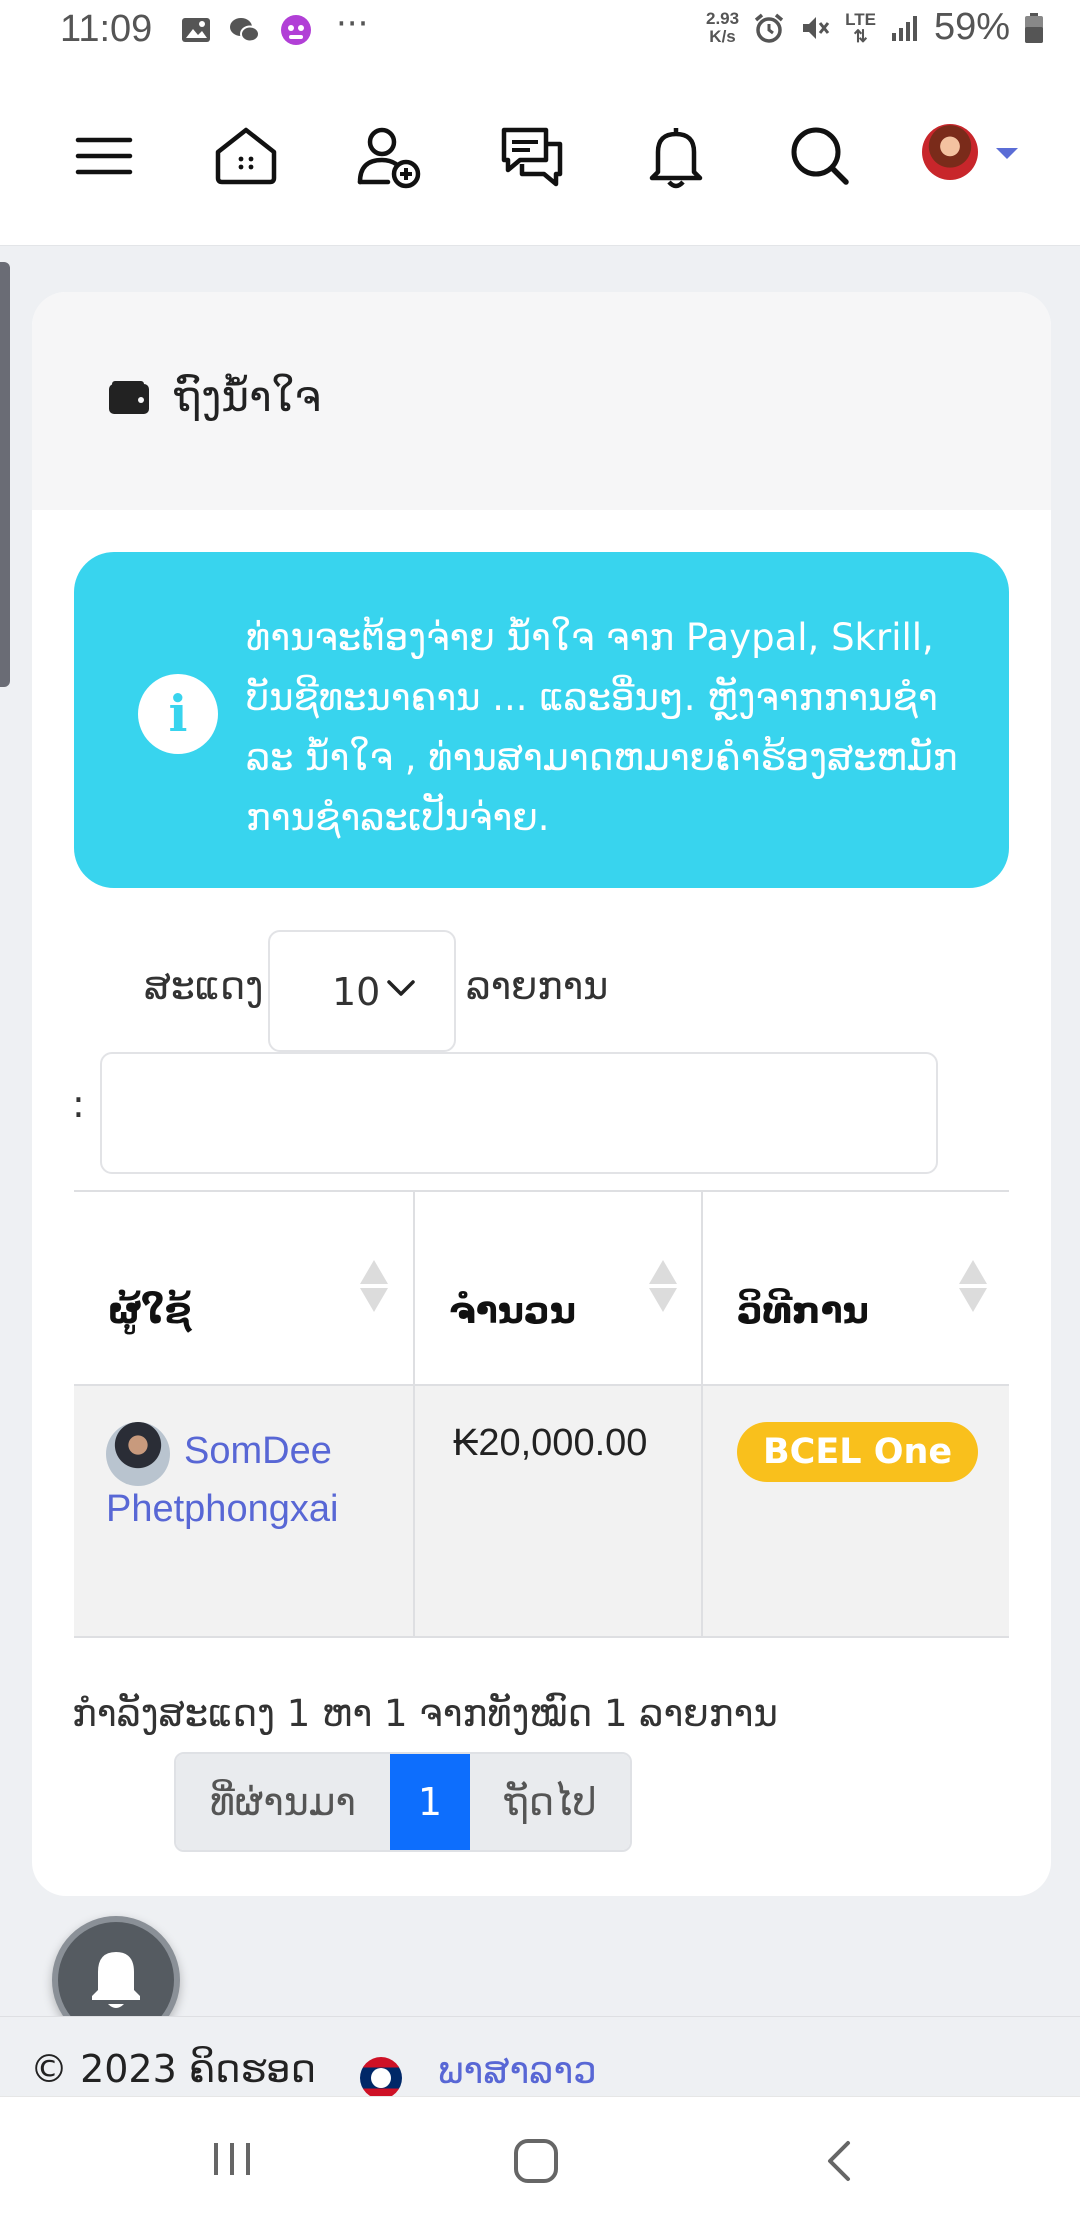 This screenshot has height=2220, width=1080. Describe the element at coordinates (296, 30) in the screenshot. I see `app-notification-icon` at that location.